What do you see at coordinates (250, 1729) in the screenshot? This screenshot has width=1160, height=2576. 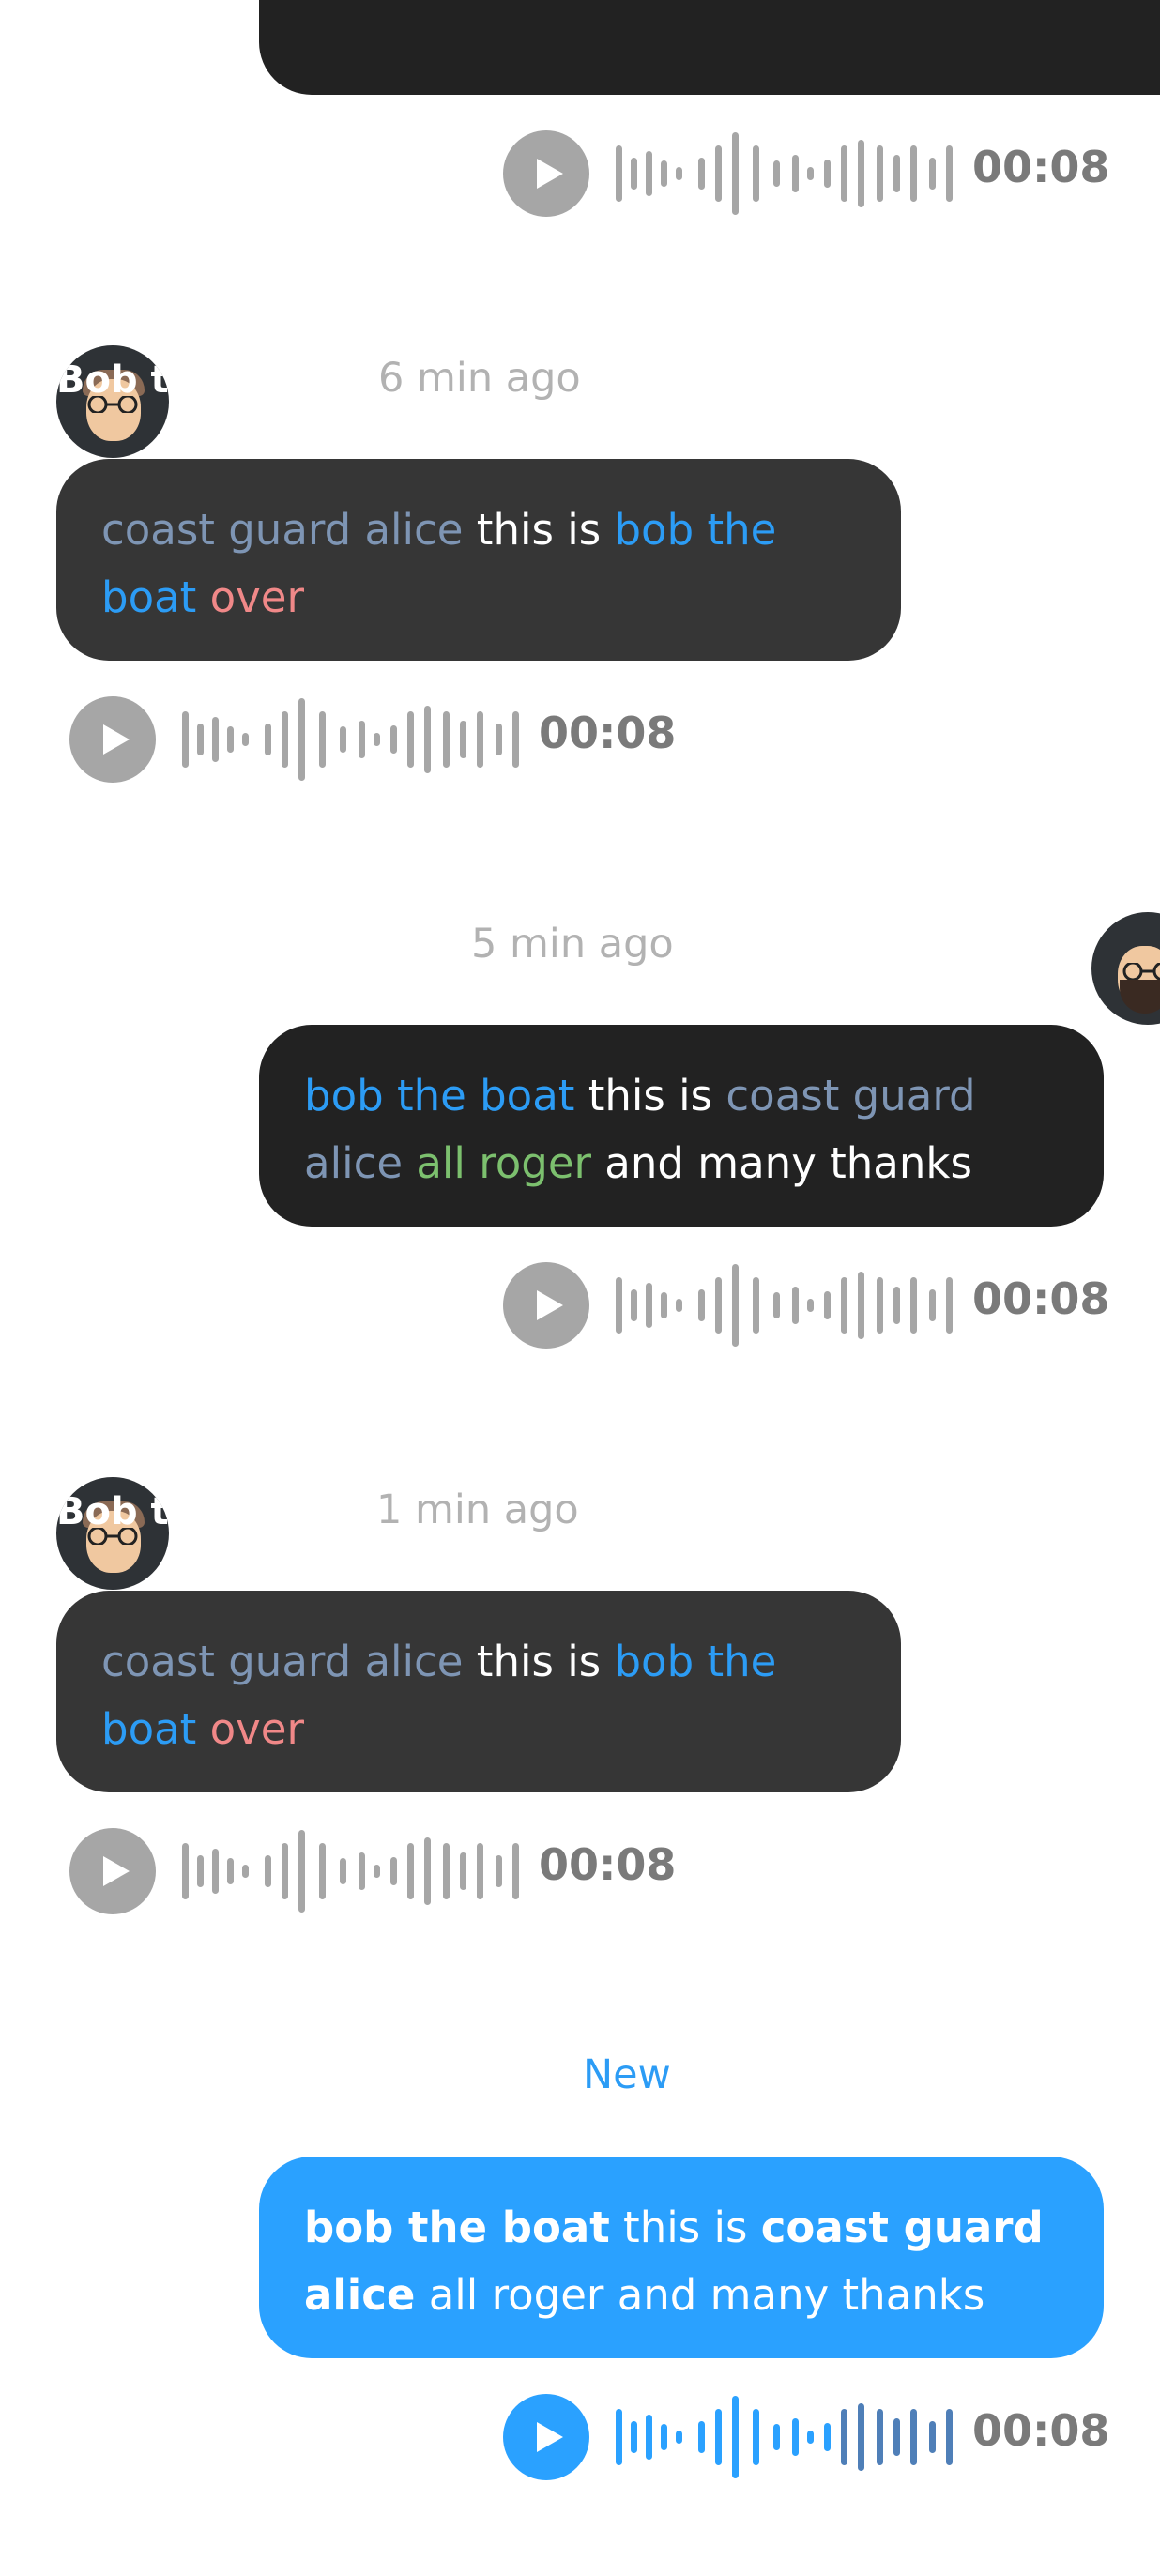 I see `message-text-segment: over` at bounding box center [250, 1729].